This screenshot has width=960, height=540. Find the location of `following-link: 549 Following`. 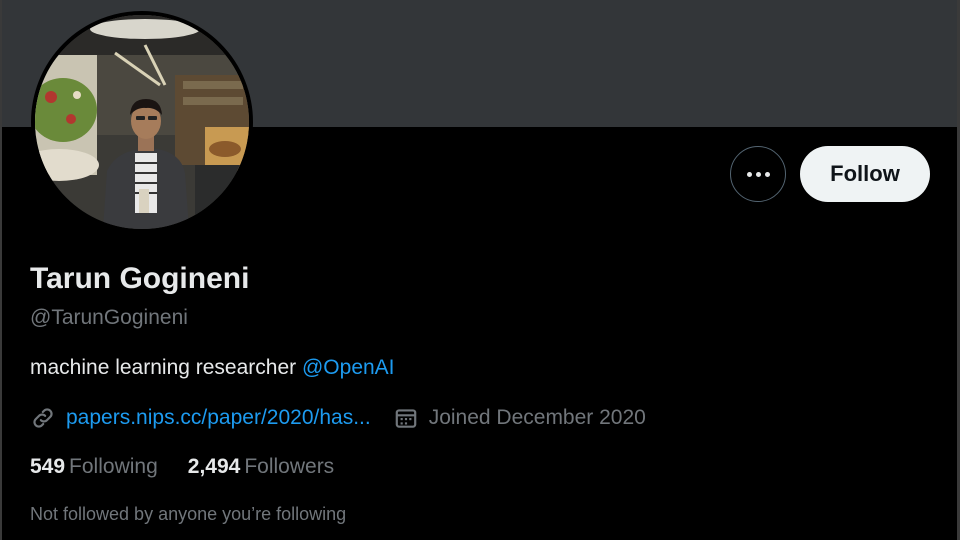

following-link: 549 Following is located at coordinates (94, 467).